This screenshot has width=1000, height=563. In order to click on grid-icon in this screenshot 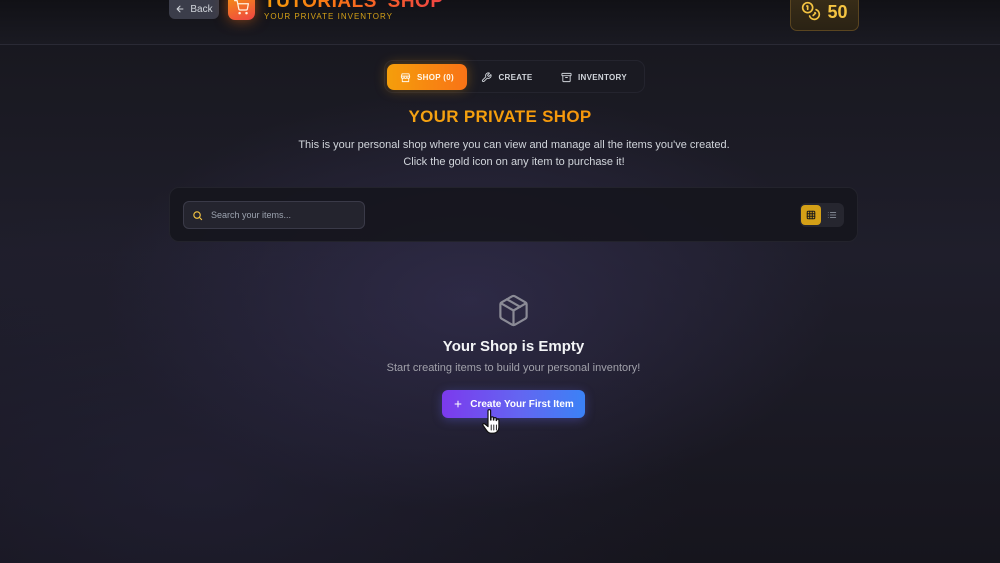, I will do `click(811, 215)`.